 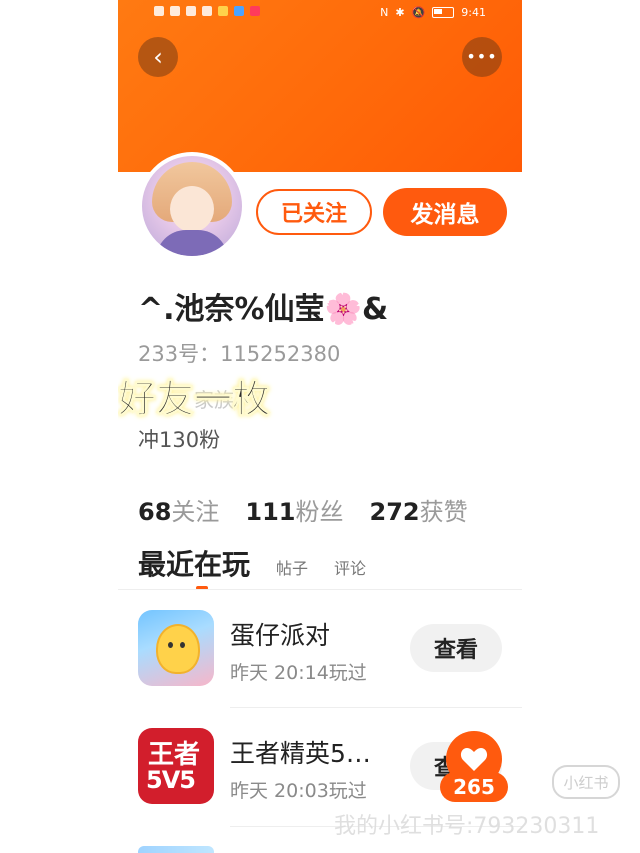 What do you see at coordinates (176, 849) in the screenshot?
I see `game-icon-partial` at bounding box center [176, 849].